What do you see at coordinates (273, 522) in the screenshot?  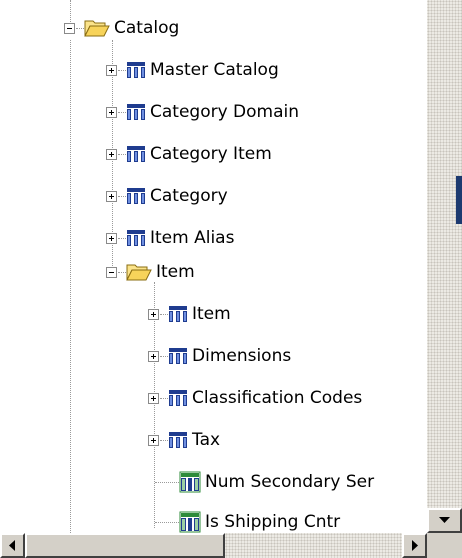 I see `tree-node-label: Is Shipping Cntr` at bounding box center [273, 522].